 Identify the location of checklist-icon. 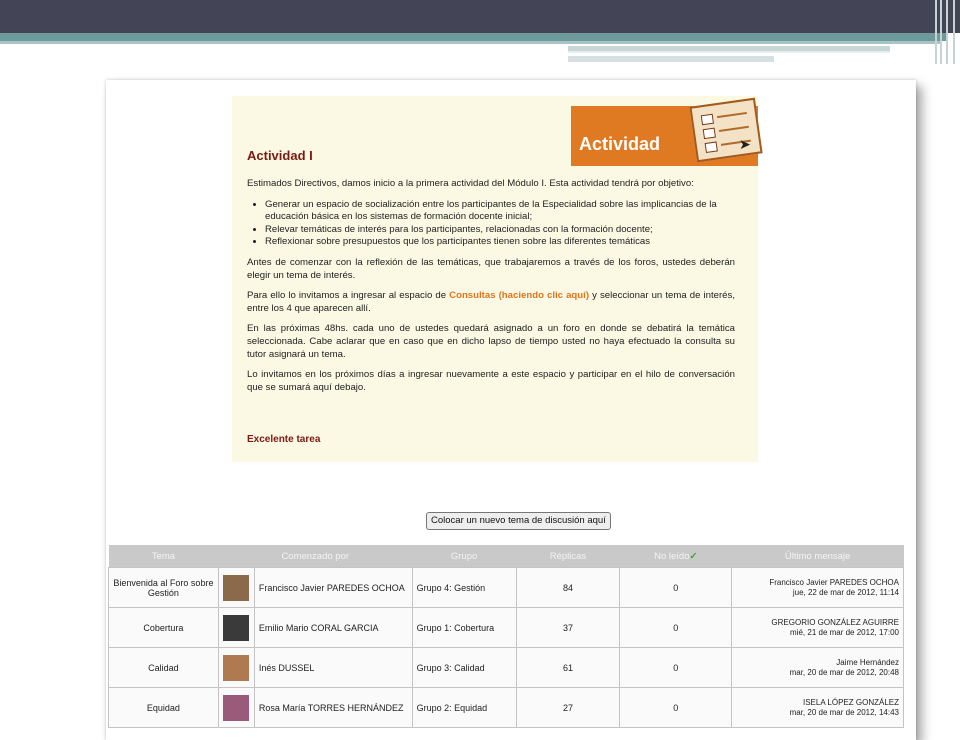
(726, 130).